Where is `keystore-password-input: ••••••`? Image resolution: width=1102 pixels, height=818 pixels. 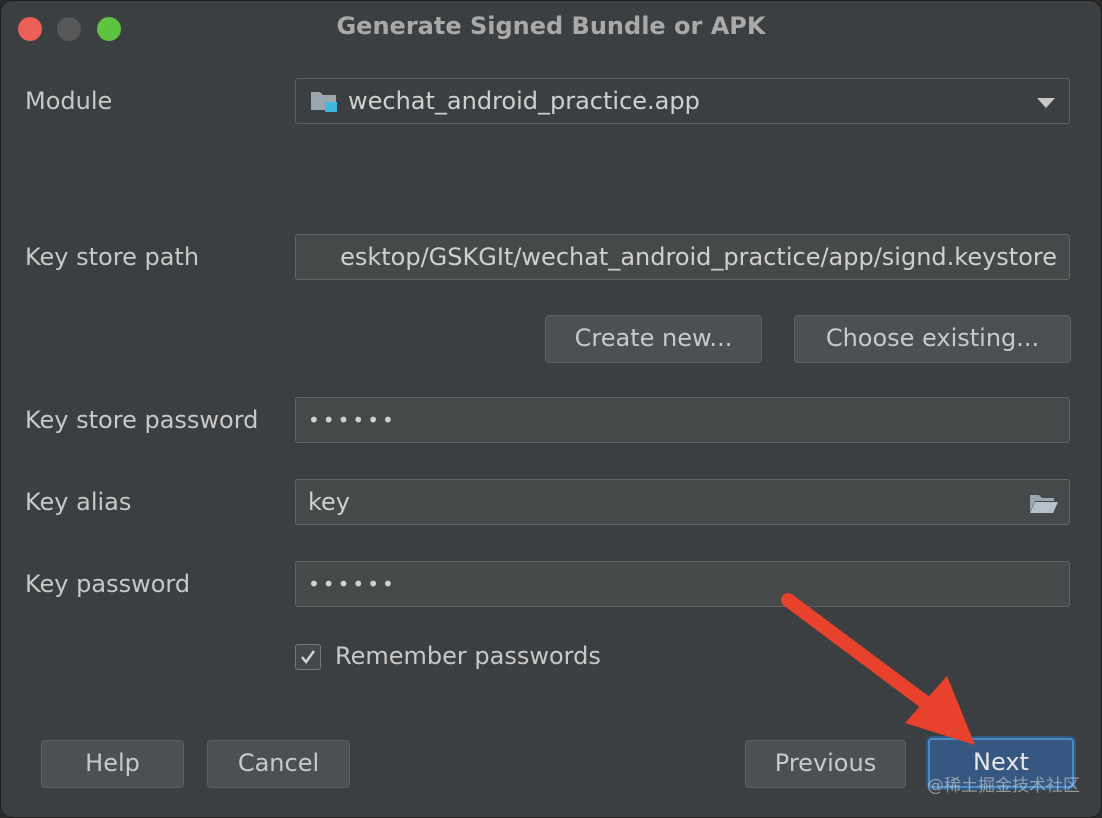
keystore-password-input: •••••• is located at coordinates (682, 420).